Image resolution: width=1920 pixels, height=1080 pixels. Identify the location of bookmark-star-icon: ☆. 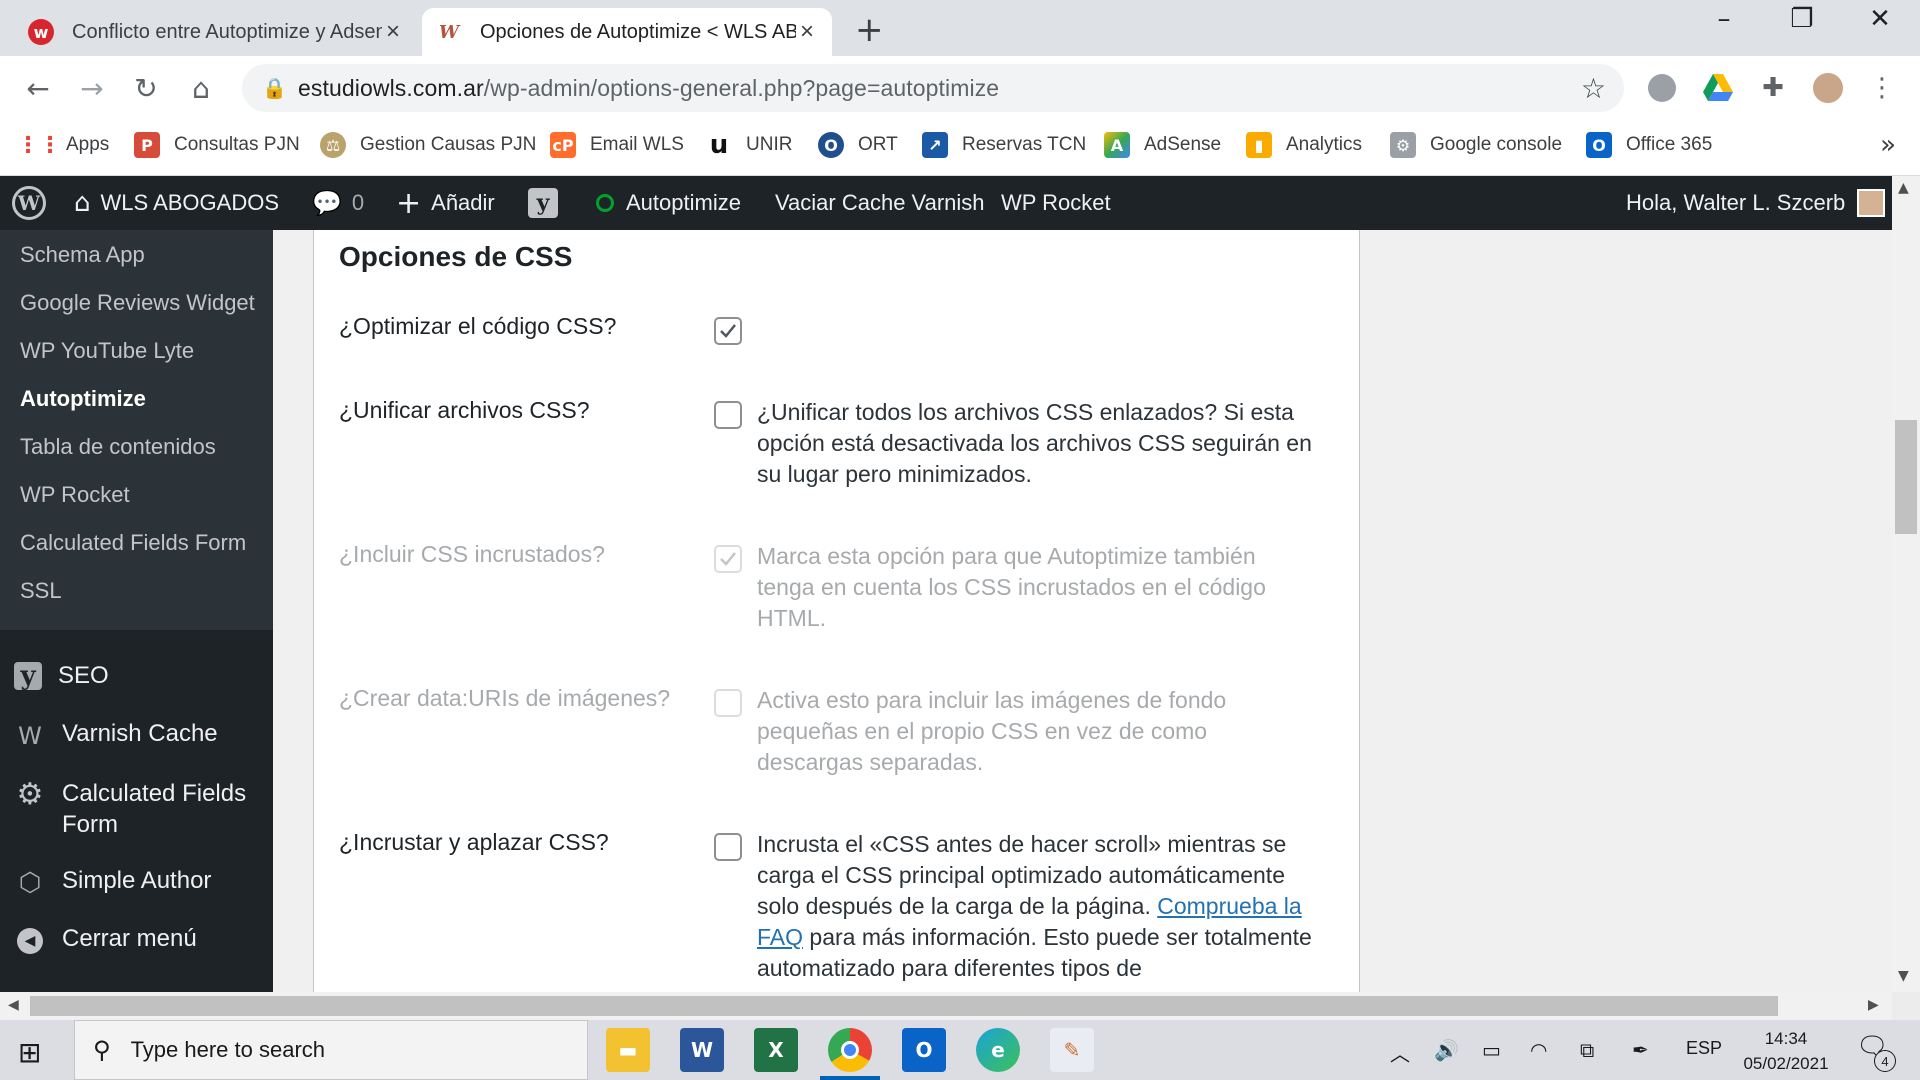
(1593, 88).